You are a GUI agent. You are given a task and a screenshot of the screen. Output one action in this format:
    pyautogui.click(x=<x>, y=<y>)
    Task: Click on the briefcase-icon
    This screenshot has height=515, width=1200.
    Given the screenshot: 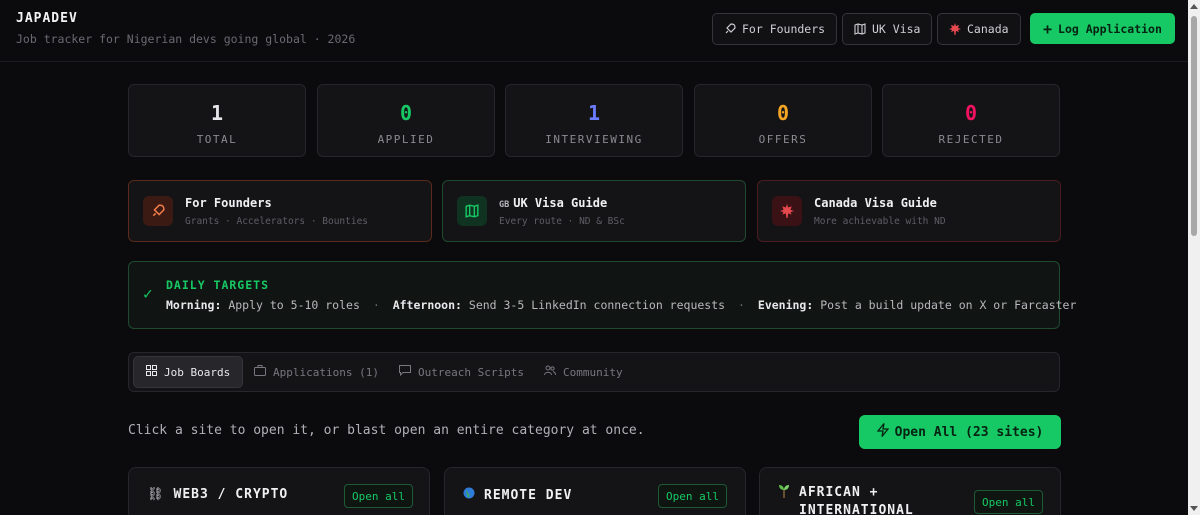 What is the action you would take?
    pyautogui.click(x=260, y=372)
    